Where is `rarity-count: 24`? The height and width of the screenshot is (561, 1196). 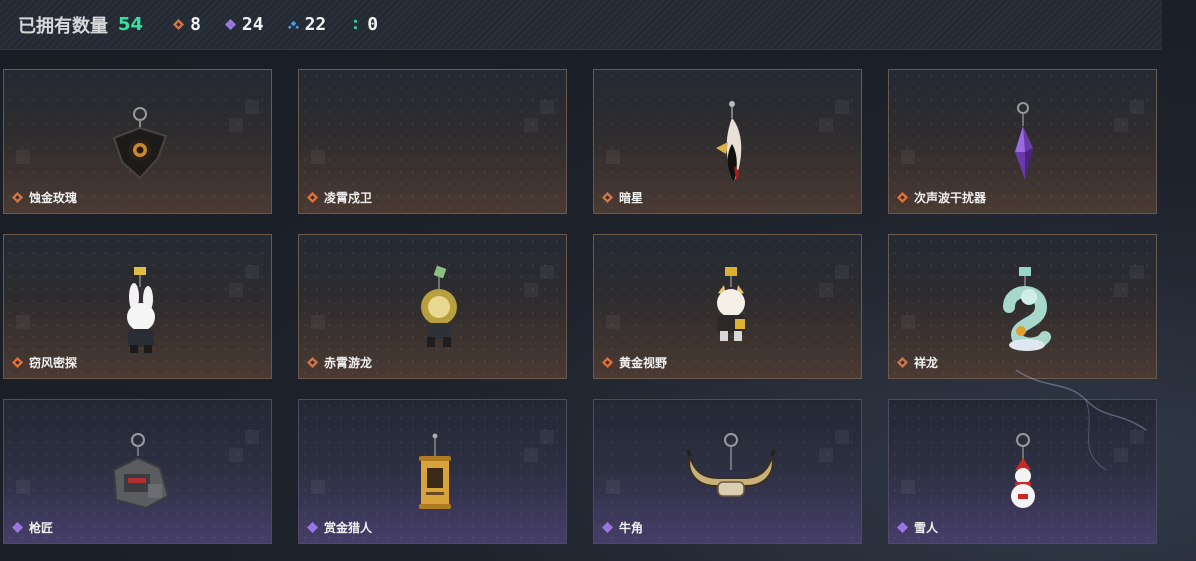
rarity-count: 24 is located at coordinates (252, 24).